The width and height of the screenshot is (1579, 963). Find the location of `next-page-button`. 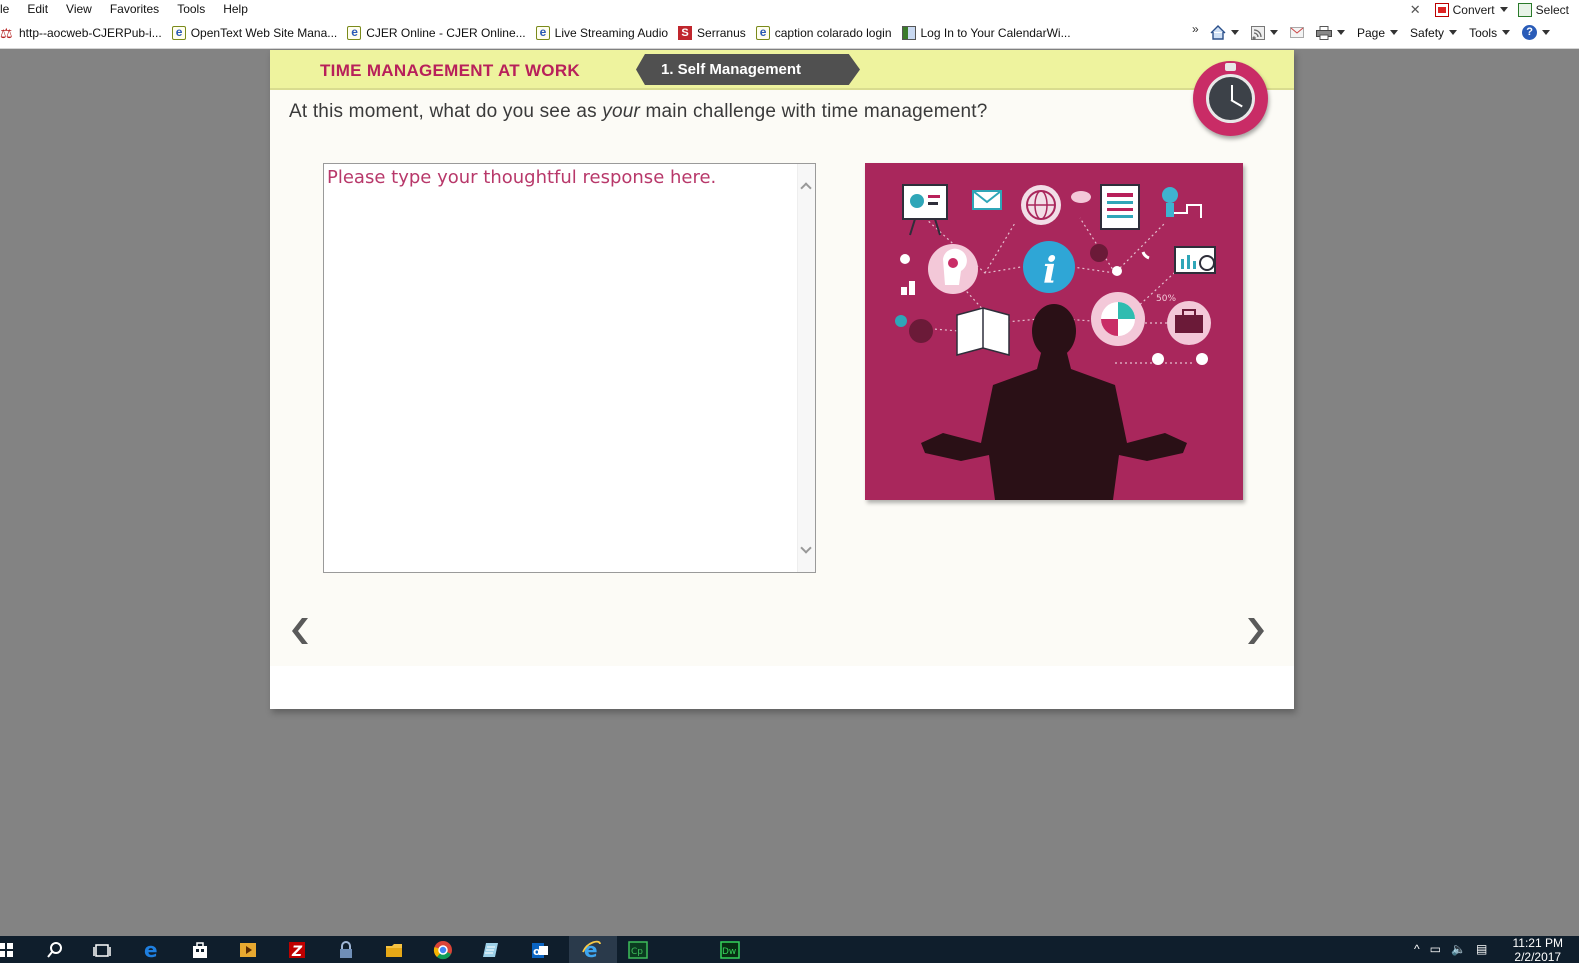

next-page-button is located at coordinates (1254, 631).